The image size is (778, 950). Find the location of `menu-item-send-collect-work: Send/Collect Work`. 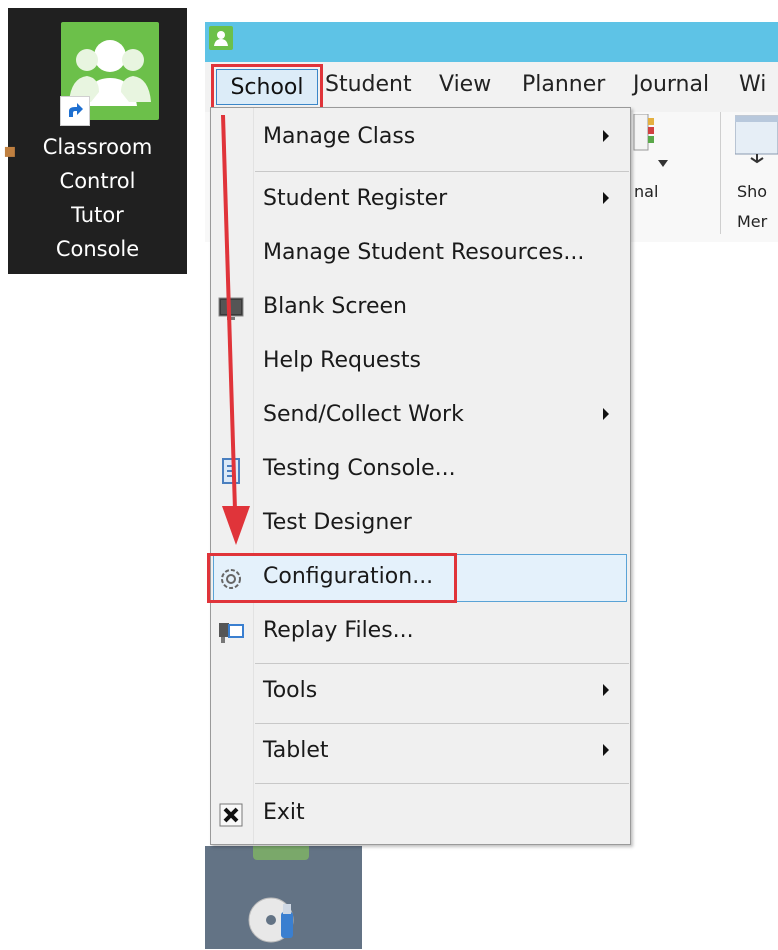

menu-item-send-collect-work: Send/Collect Work is located at coordinates (420, 417).